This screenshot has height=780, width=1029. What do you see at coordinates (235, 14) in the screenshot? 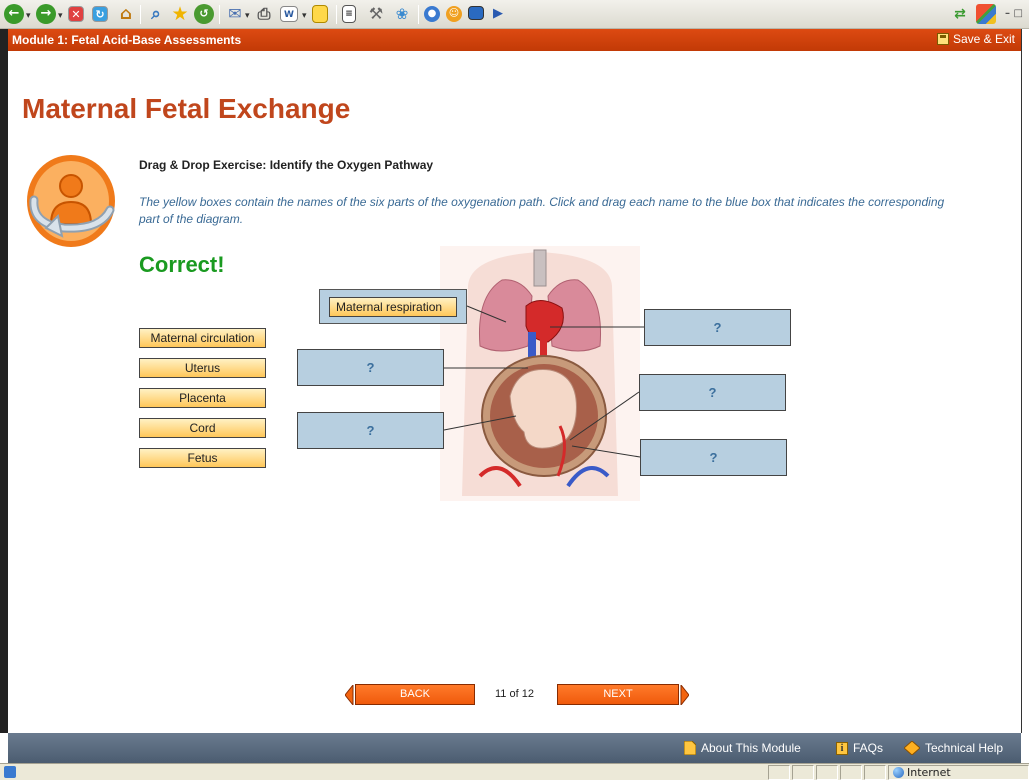
I see `mail-icon: ✉` at bounding box center [235, 14].